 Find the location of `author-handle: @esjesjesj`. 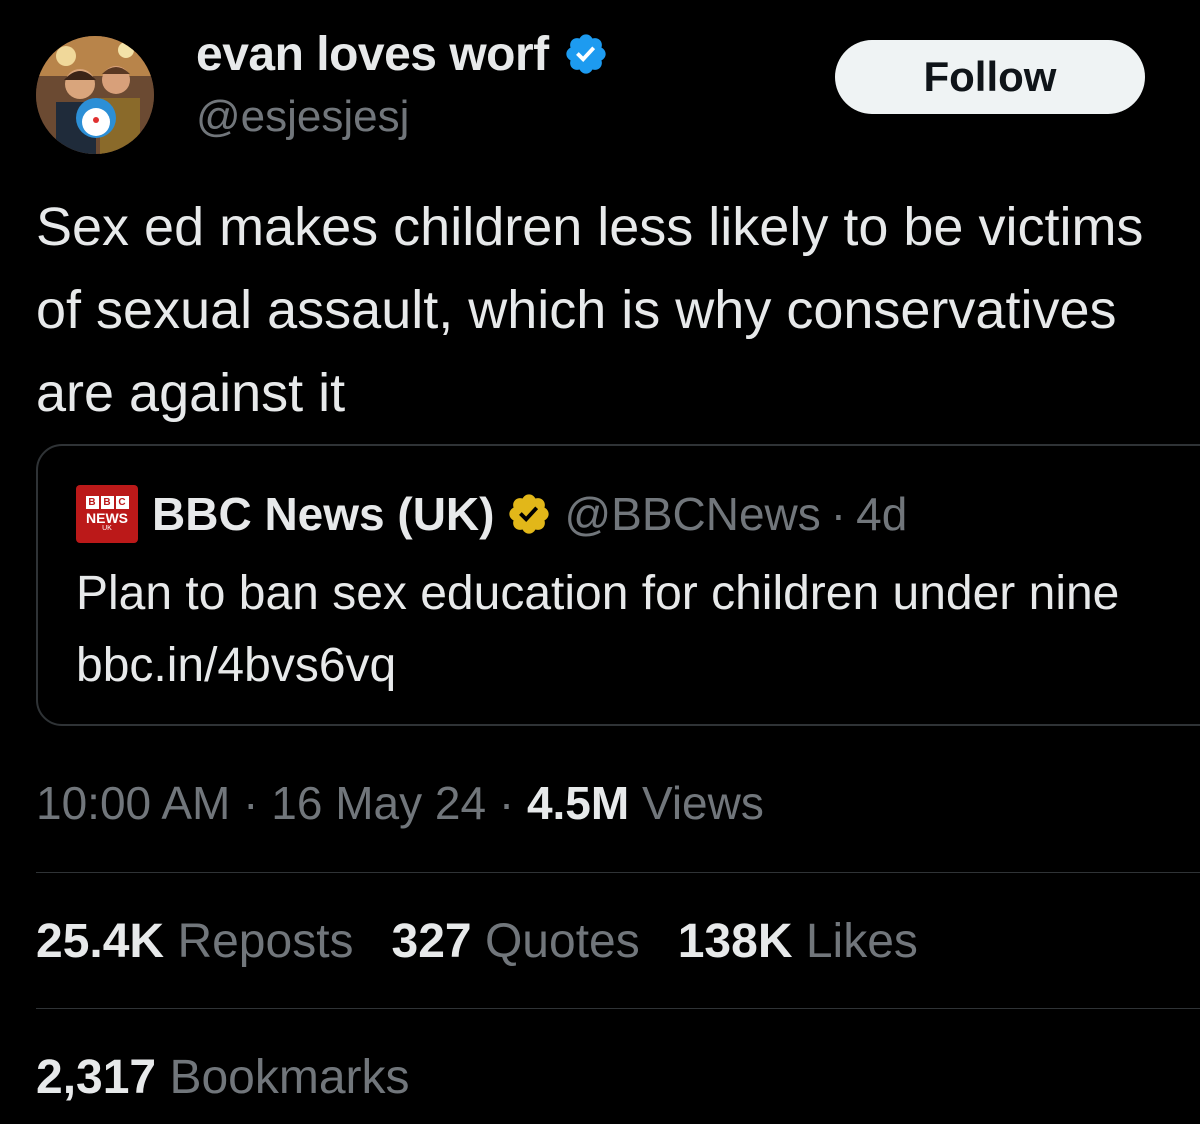

author-handle: @esjesjesj is located at coordinates (302, 117).